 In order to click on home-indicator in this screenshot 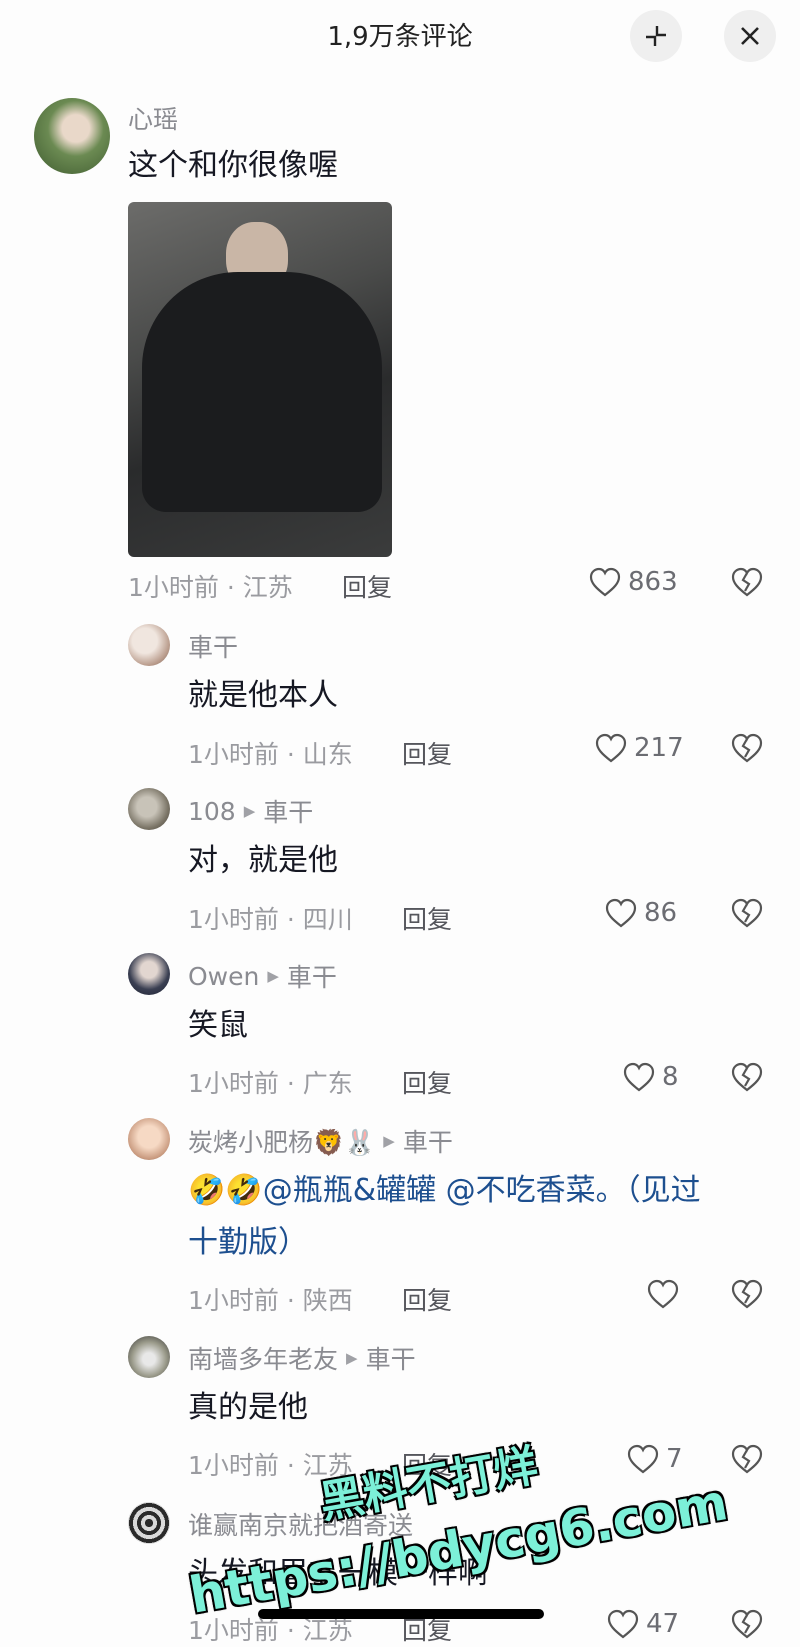, I will do `click(401, 1614)`.